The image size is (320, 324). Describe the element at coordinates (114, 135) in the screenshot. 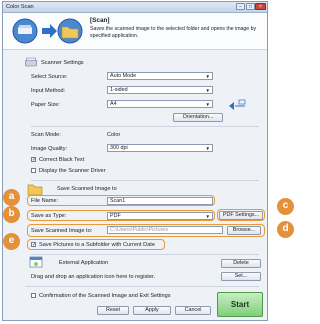

I see `scan-mode-value: Color` at that location.